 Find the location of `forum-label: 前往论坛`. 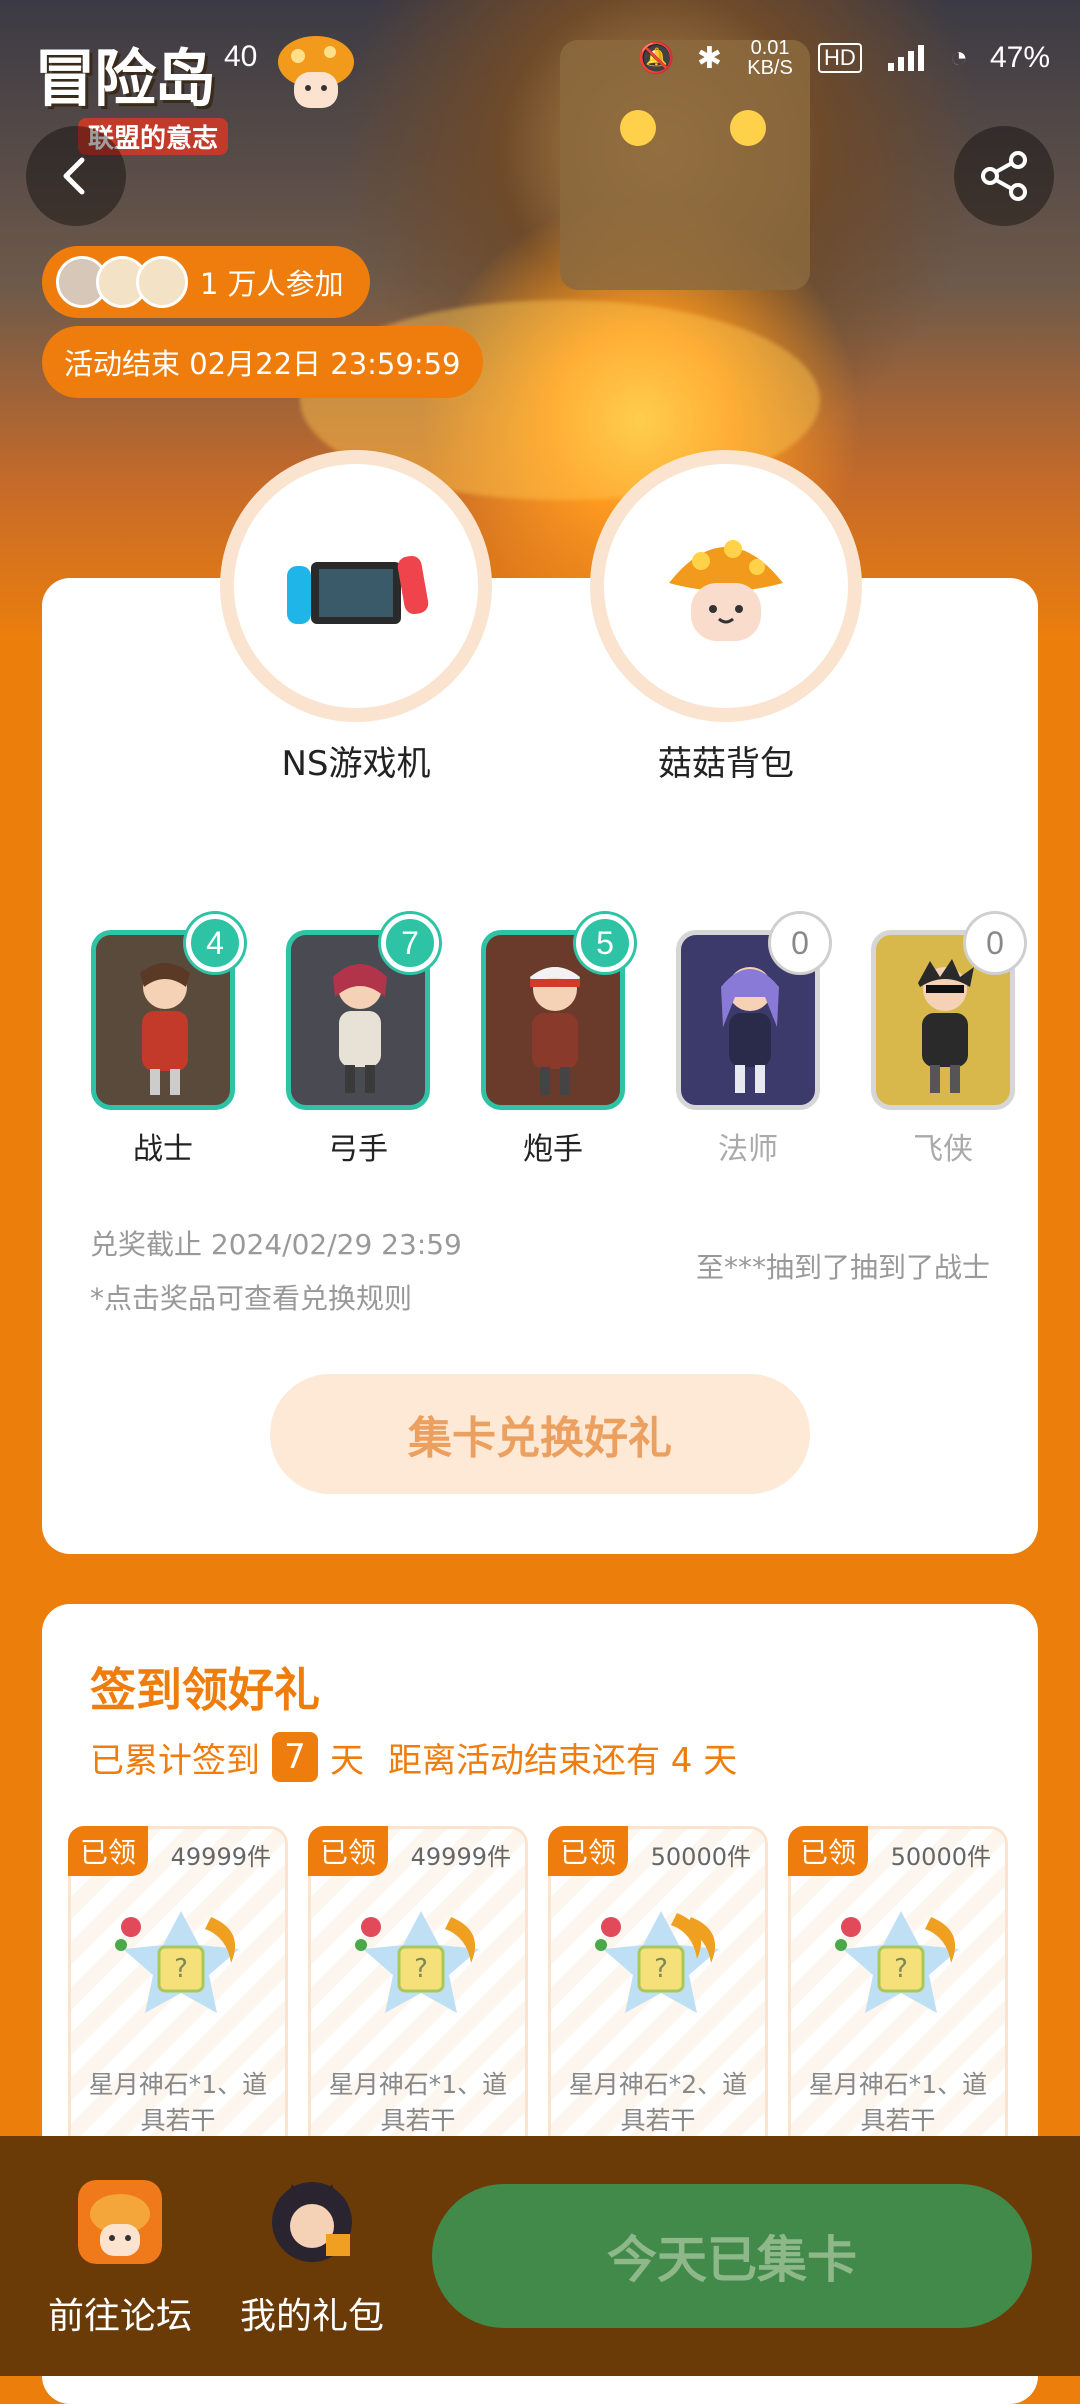

forum-label: 前往论坛 is located at coordinates (119, 2316).